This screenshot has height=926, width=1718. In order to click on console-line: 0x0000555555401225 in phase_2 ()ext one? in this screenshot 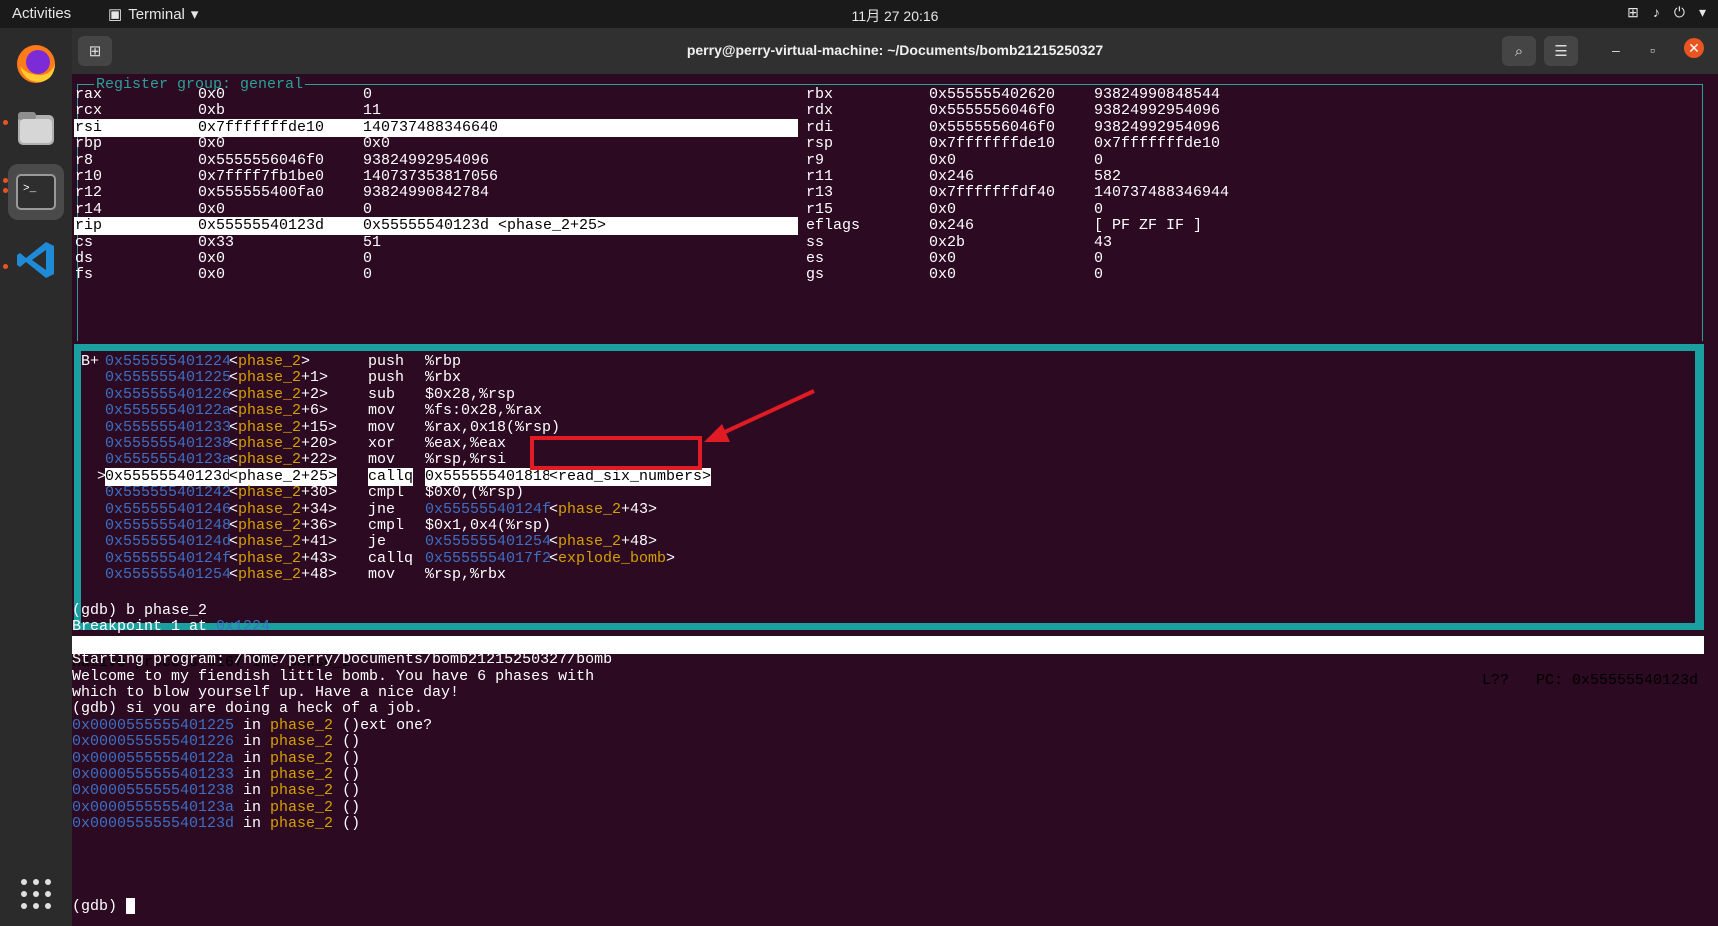, I will do `click(252, 726)`.